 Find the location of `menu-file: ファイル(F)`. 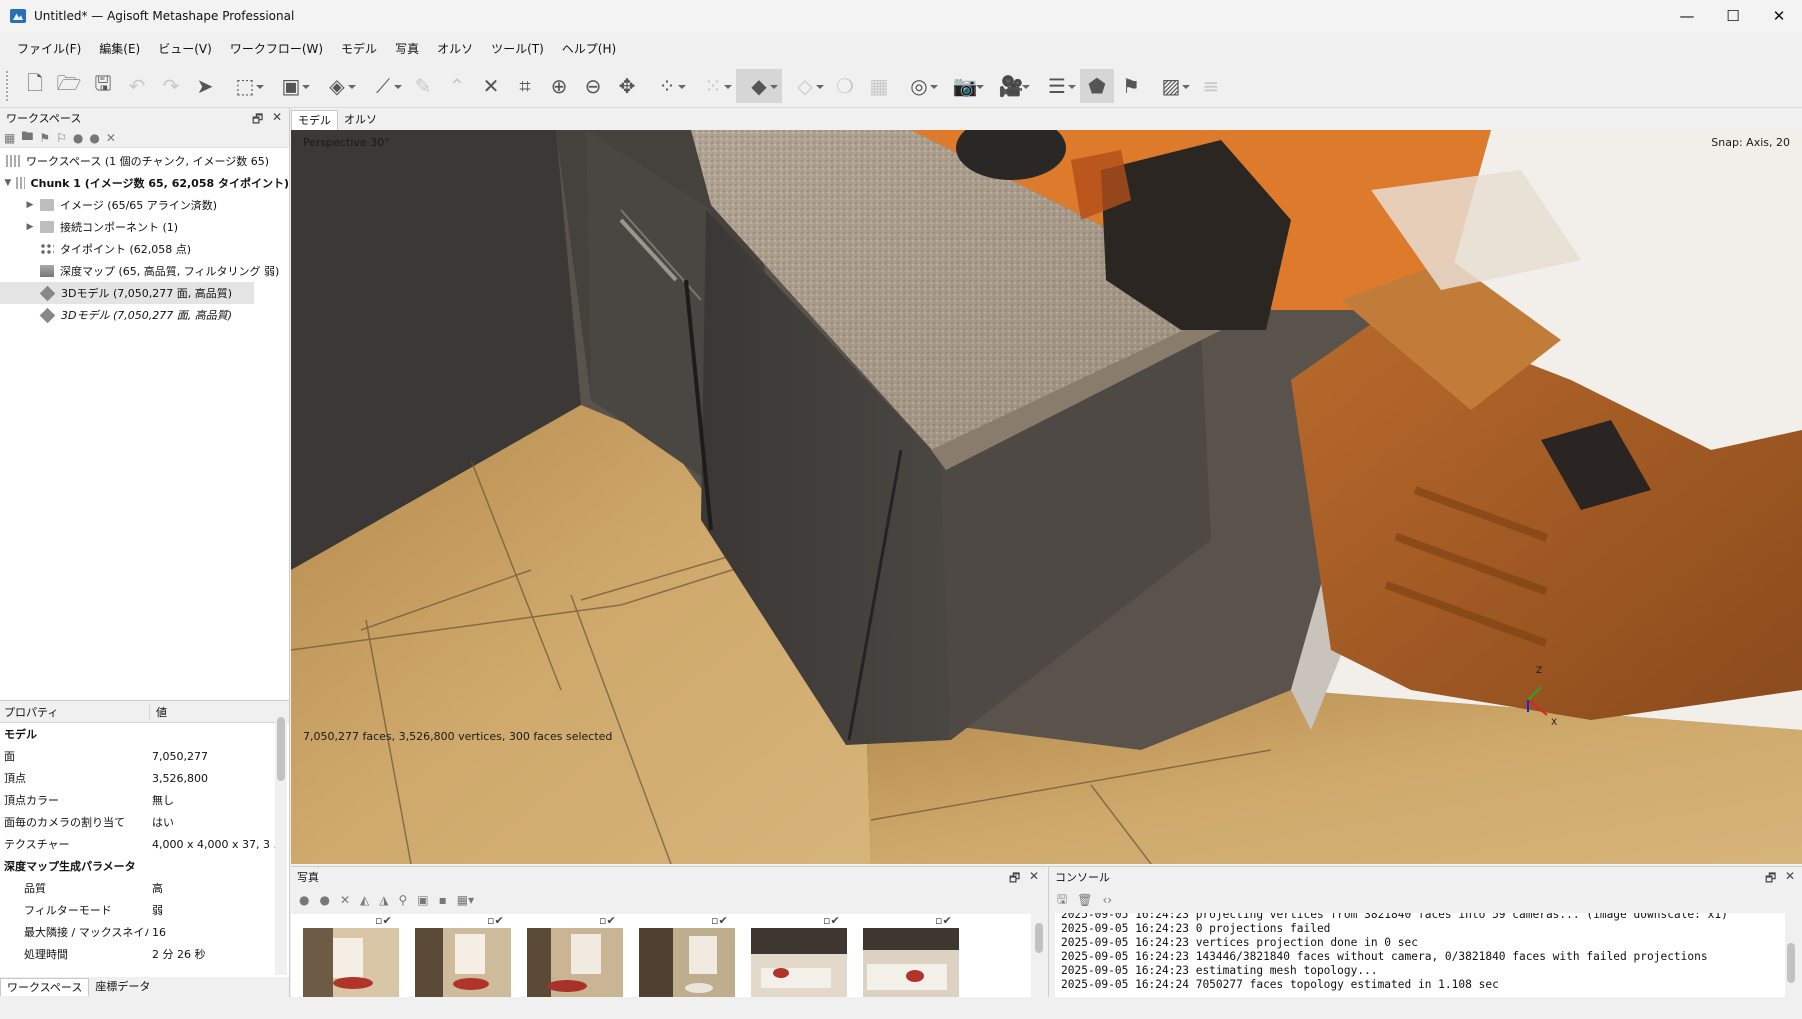

menu-file: ファイル(F) is located at coordinates (49, 48).